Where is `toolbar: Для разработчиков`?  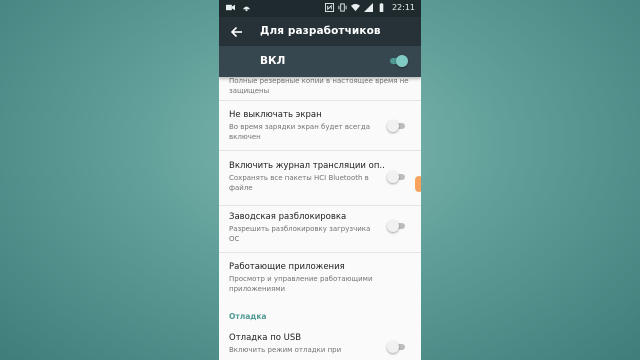 toolbar: Для разработчиков is located at coordinates (320, 31).